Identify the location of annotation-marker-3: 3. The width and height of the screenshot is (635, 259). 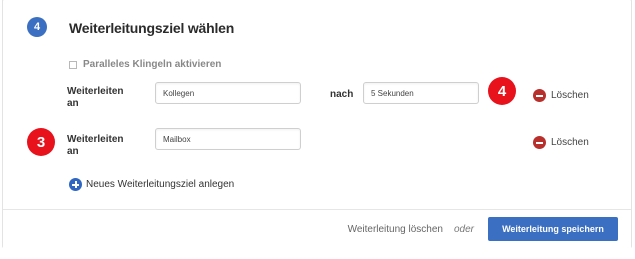
(41, 142).